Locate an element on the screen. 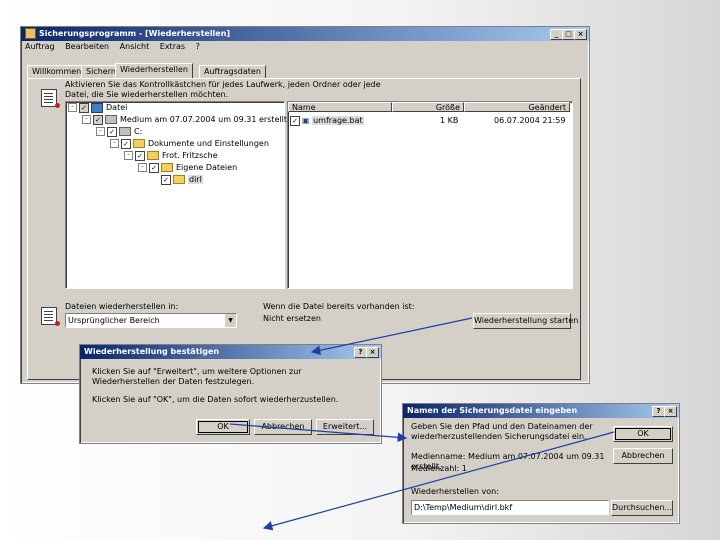 This screenshot has height=540, width=720. backup-app-icon is located at coordinates (30, 33).